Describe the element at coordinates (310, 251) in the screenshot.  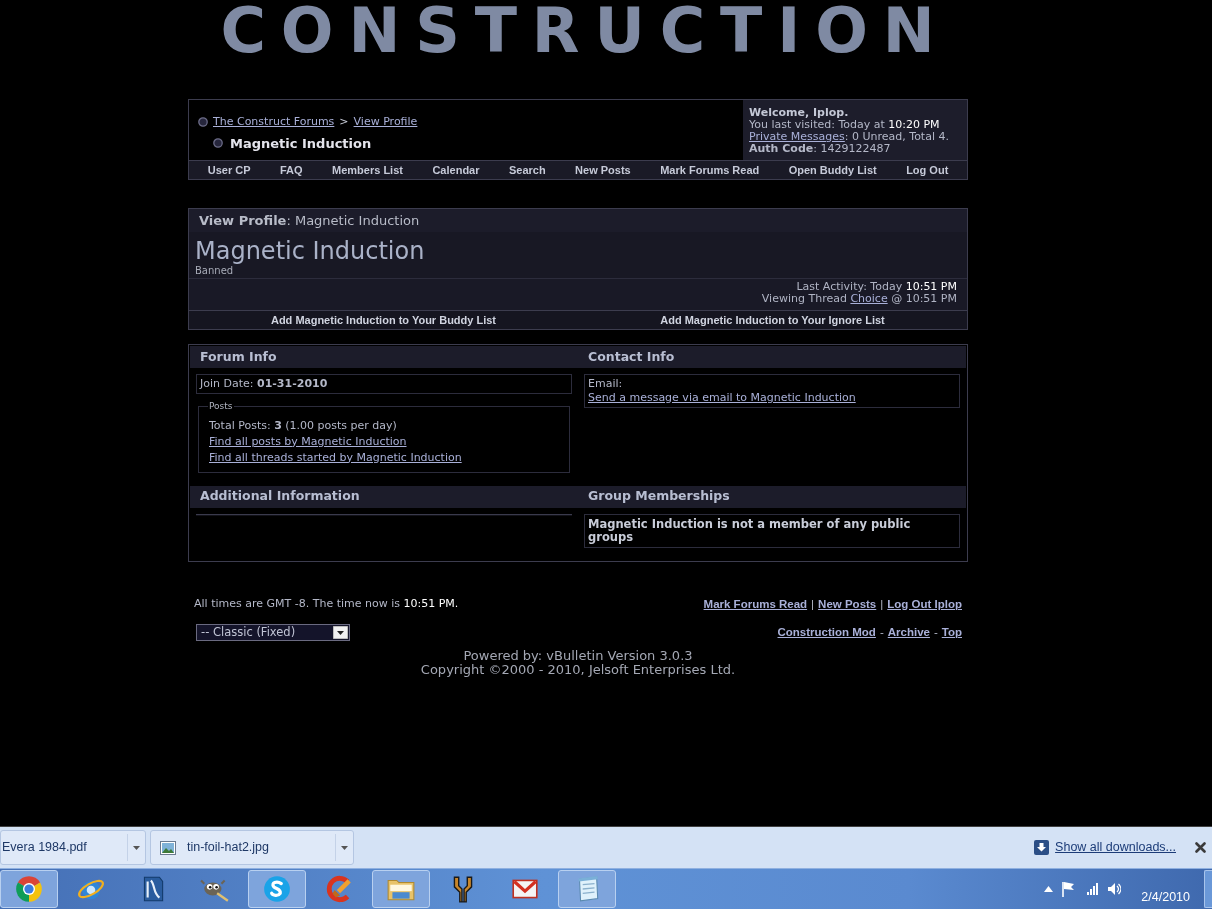
I see `username-text: Magnetic Induction` at that location.